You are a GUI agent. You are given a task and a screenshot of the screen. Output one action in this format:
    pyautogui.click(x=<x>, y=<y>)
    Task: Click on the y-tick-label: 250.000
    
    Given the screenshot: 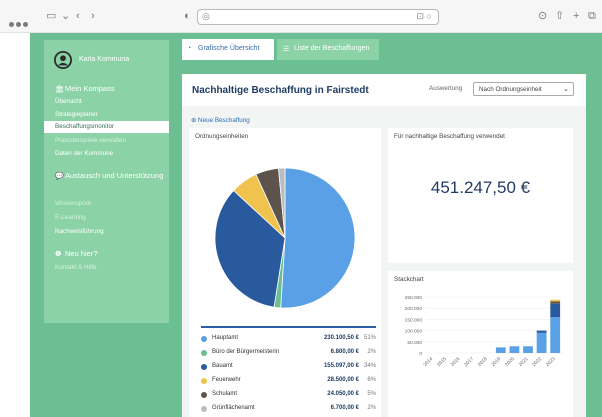 What is the action you would take?
    pyautogui.click(x=414, y=298)
    